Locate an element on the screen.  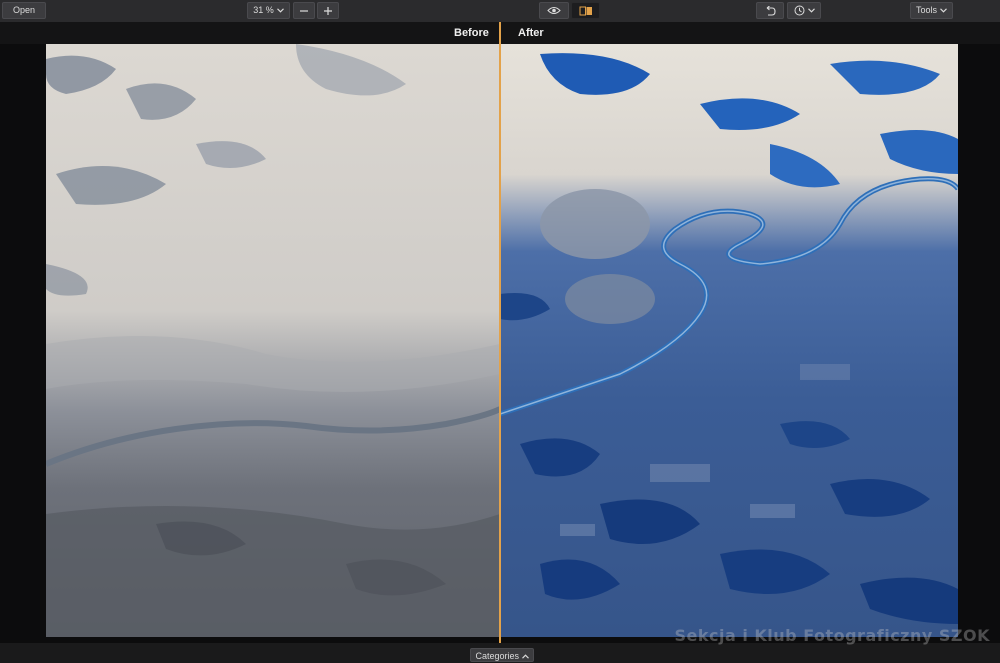
zoom-value: 31 % is located at coordinates (263, 10).